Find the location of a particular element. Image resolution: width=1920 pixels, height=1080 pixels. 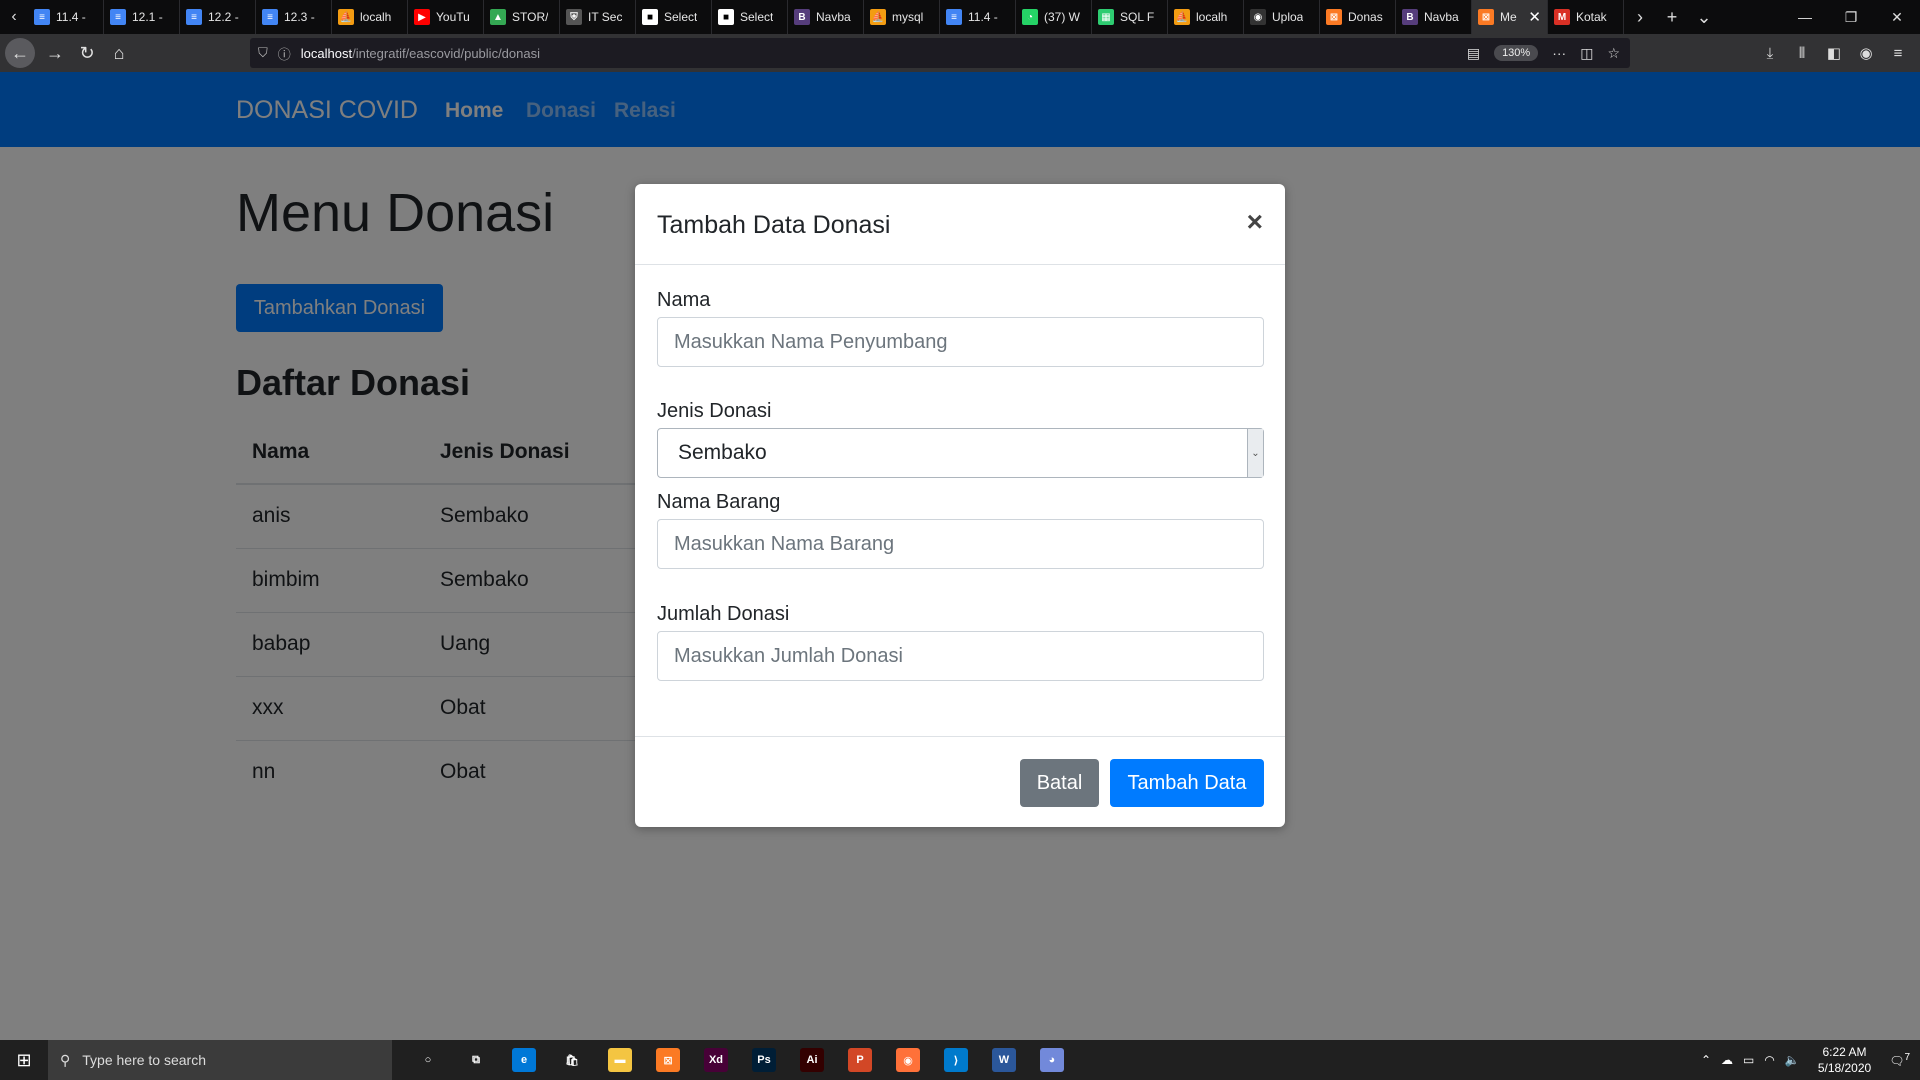

browser-tab: ◉ Uploa is located at coordinates (1282, 17).